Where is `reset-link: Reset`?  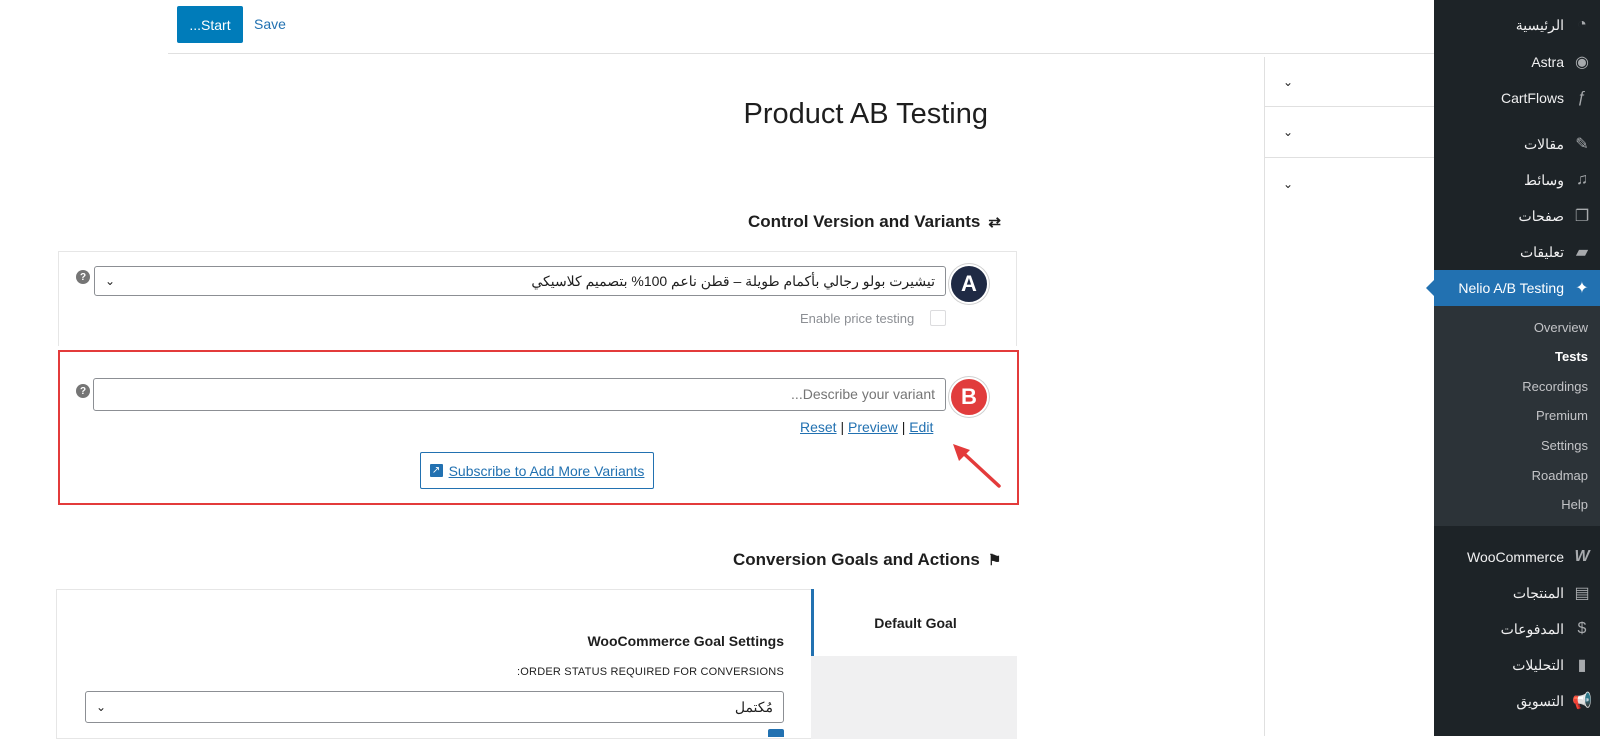
reset-link: Reset is located at coordinates (818, 427).